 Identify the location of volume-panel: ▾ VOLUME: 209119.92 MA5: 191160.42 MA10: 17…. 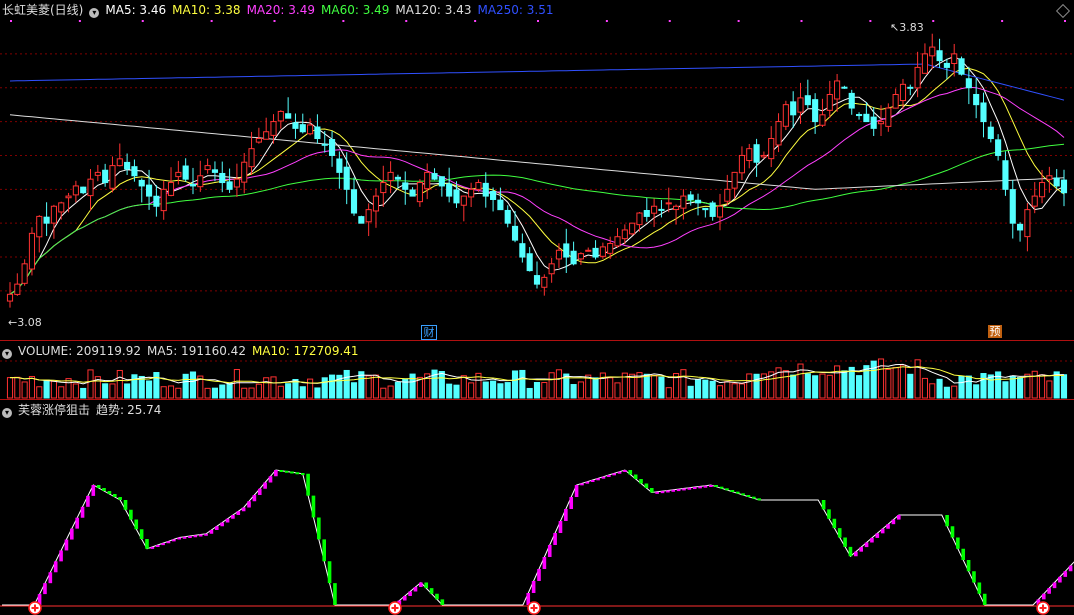
(537, 370).